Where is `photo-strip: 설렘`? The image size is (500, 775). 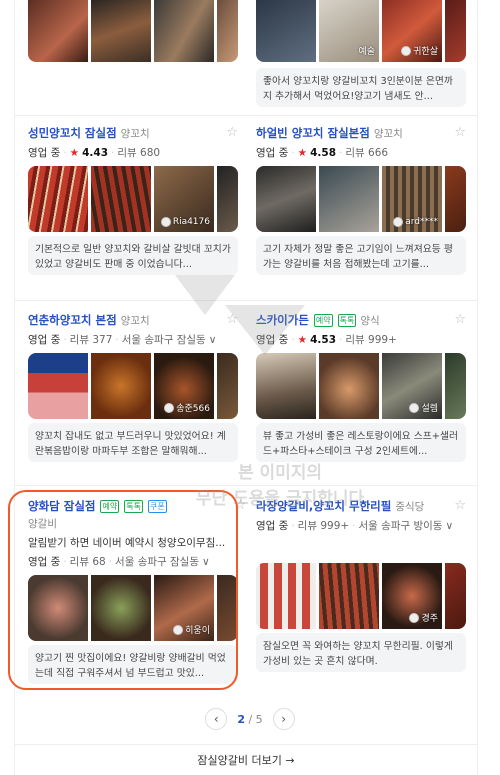 photo-strip: 설렘 is located at coordinates (361, 386).